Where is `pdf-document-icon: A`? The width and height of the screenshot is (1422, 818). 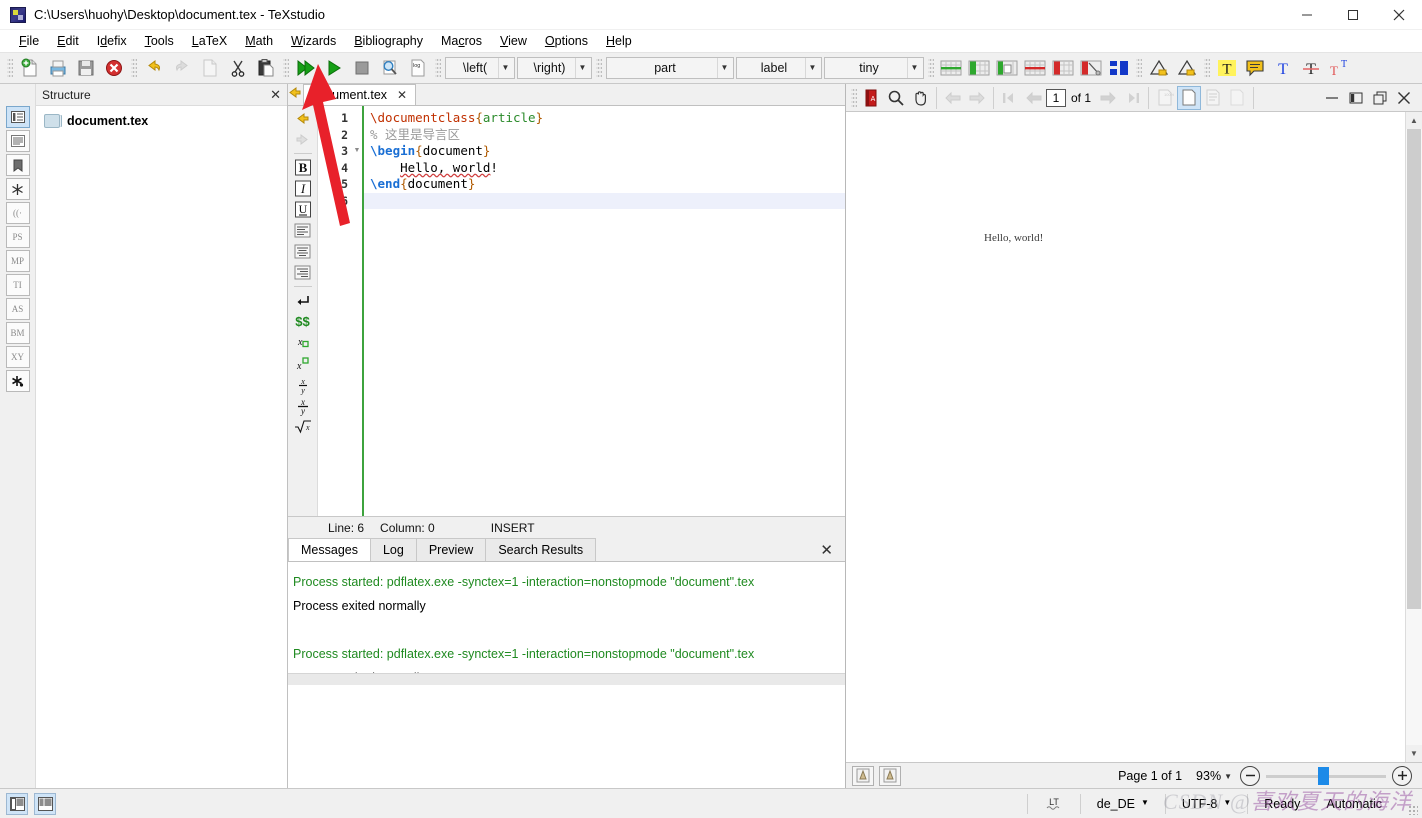 pdf-document-icon: A is located at coordinates (872, 98).